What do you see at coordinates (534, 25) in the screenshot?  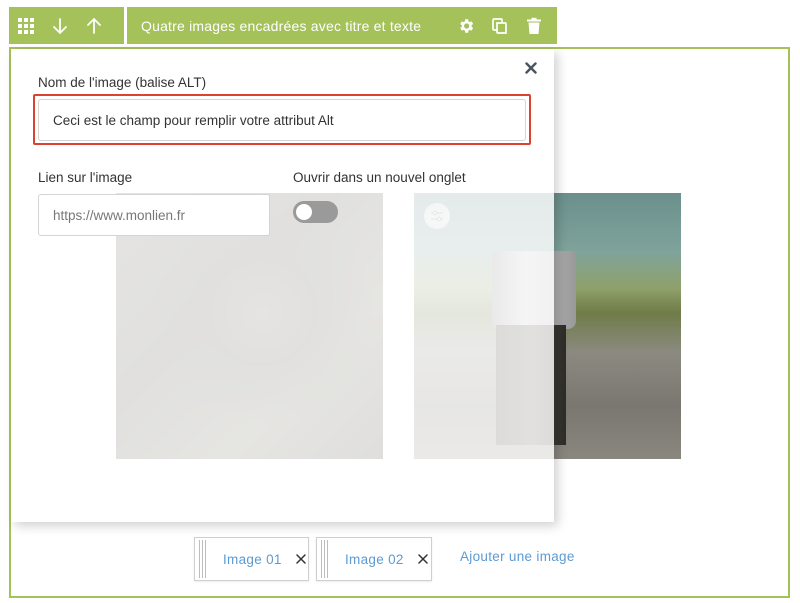 I see `trash-icon` at bounding box center [534, 25].